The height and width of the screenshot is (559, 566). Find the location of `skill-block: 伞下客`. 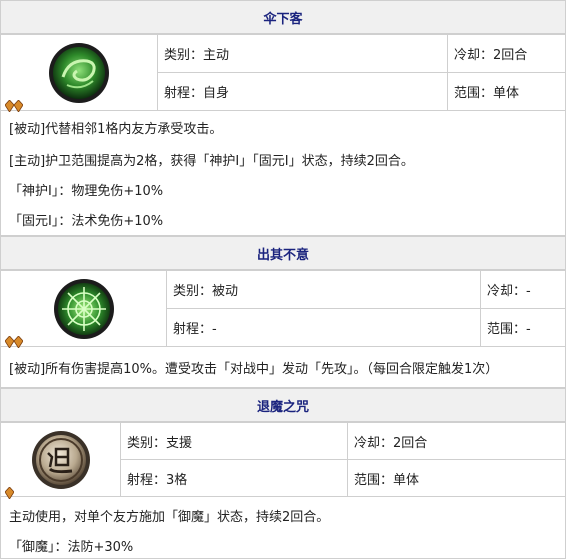

skill-block: 伞下客 is located at coordinates (283, 17).